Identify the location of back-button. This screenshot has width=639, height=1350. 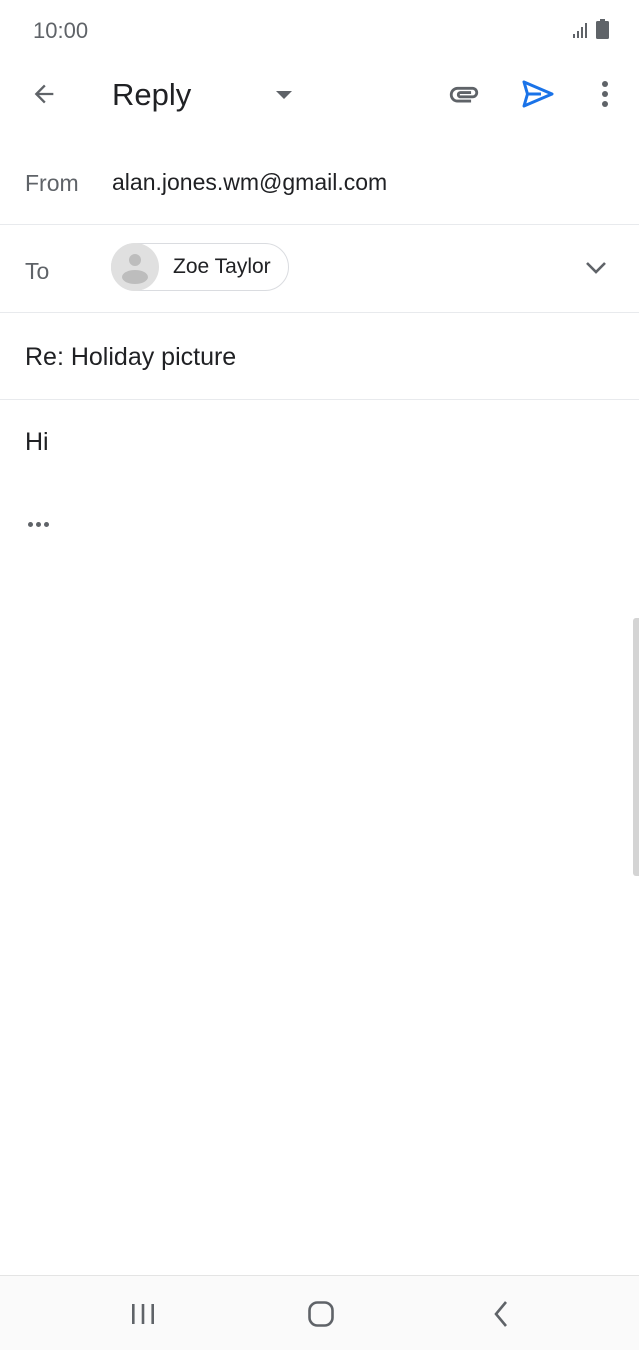
(44, 94).